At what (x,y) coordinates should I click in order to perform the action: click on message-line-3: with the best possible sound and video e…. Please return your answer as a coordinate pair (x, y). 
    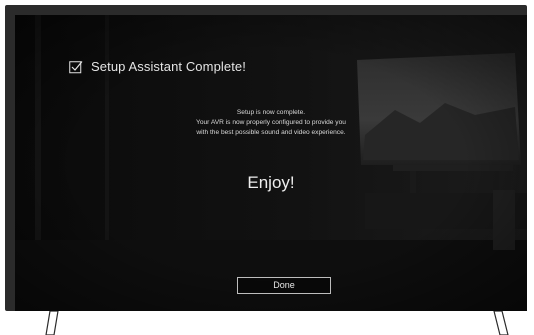
    Looking at the image, I should click on (271, 132).